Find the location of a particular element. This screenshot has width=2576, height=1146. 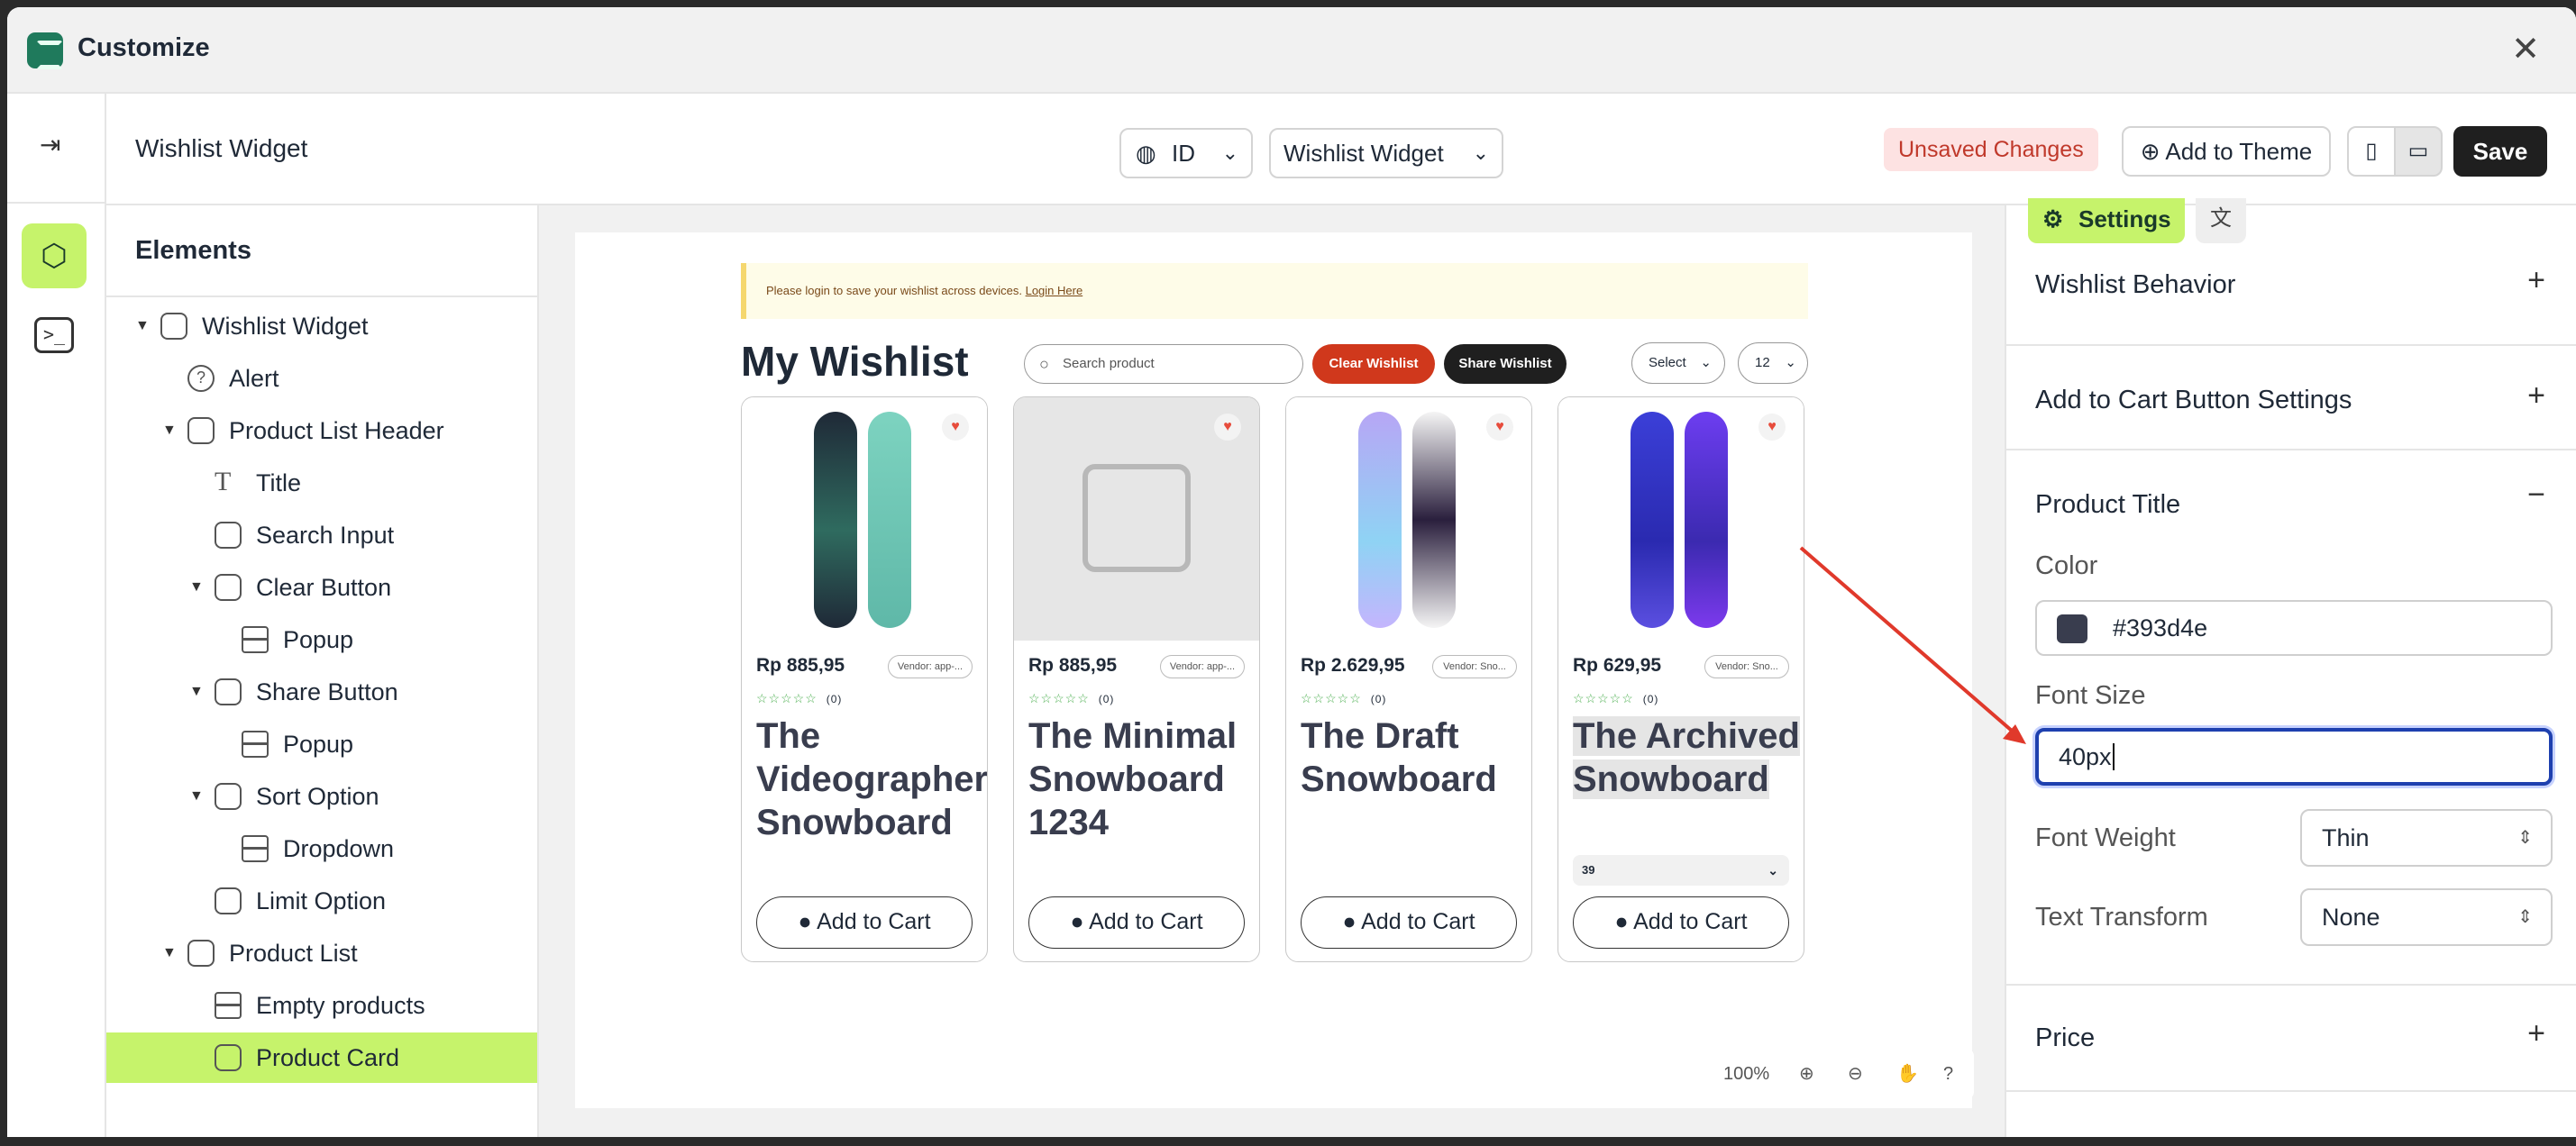

tree-item-product-card: Product Card is located at coordinates (321, 1057).